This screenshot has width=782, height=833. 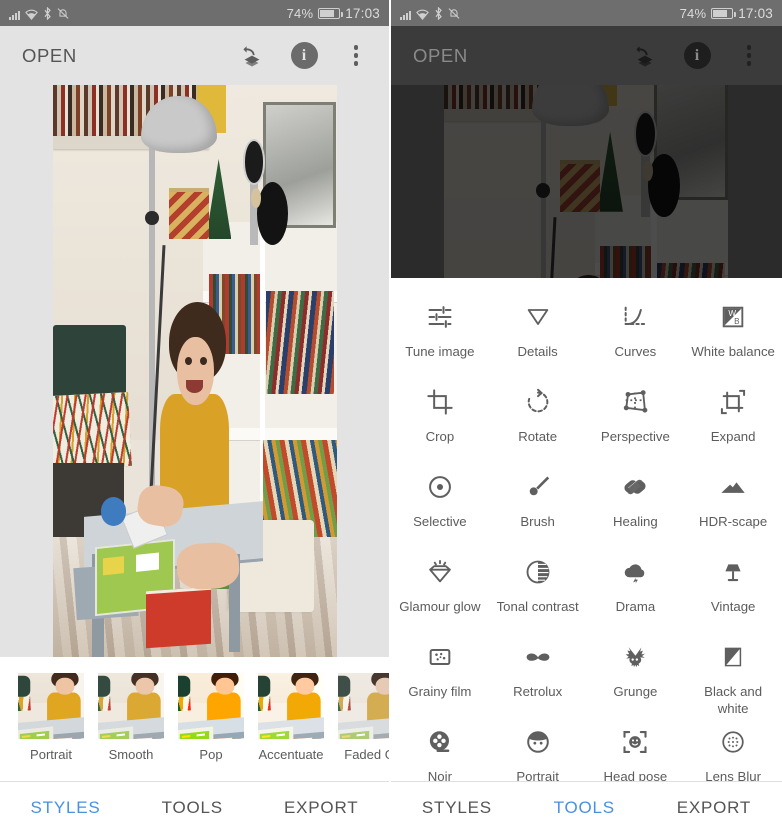 I want to click on edited-photo-dimmed, so click(x=586, y=181).